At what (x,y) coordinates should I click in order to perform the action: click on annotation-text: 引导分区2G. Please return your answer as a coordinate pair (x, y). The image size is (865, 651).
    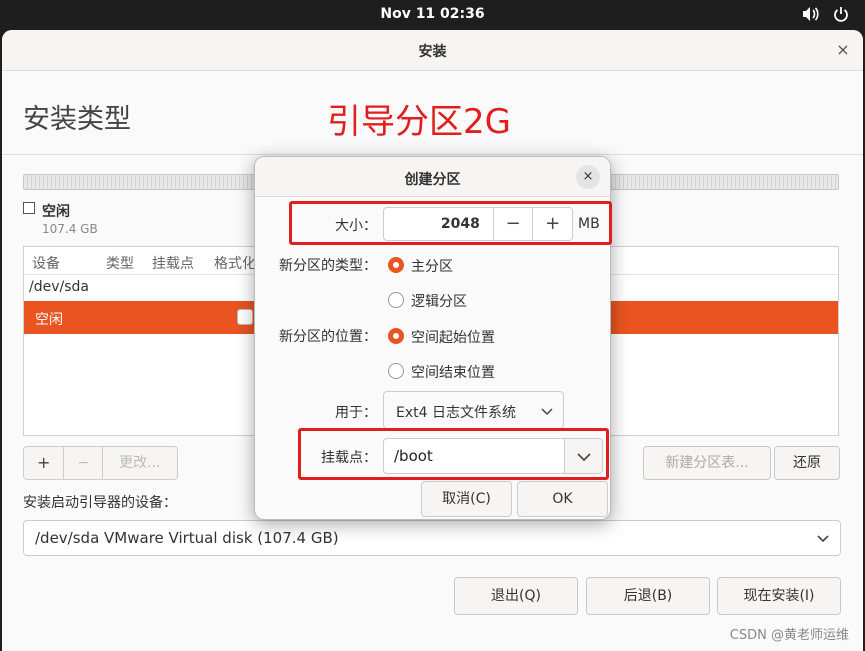
    Looking at the image, I should click on (419, 122).